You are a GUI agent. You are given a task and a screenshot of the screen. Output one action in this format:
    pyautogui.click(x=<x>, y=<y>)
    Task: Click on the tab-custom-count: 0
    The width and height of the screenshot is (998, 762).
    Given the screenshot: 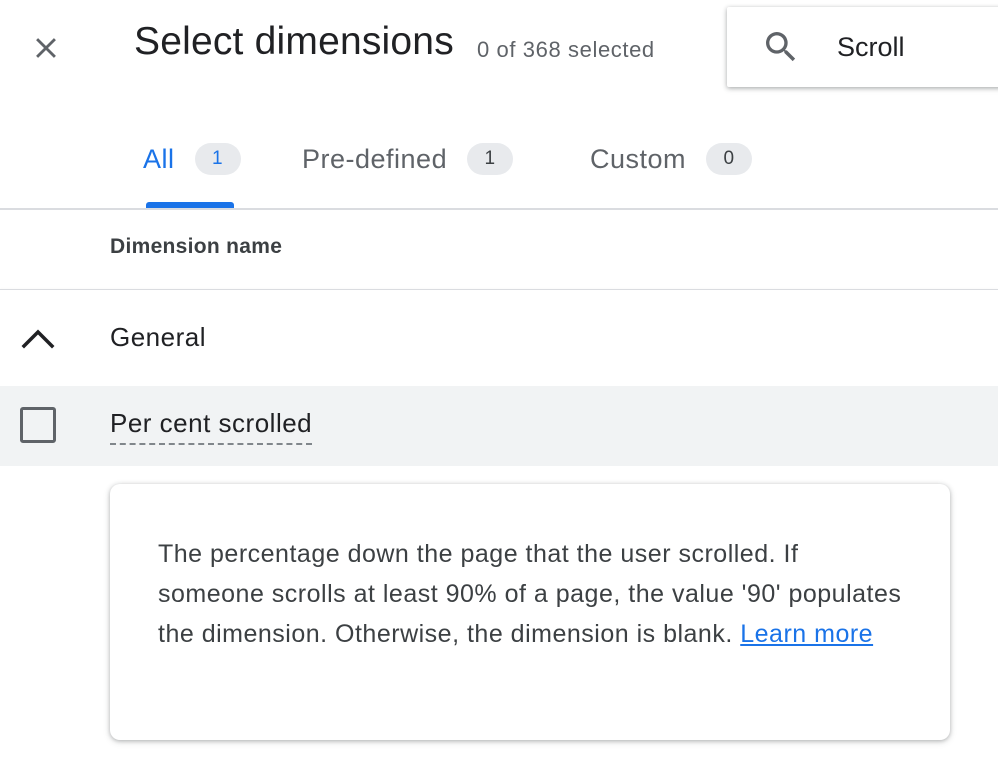 What is the action you would take?
    pyautogui.click(x=729, y=159)
    